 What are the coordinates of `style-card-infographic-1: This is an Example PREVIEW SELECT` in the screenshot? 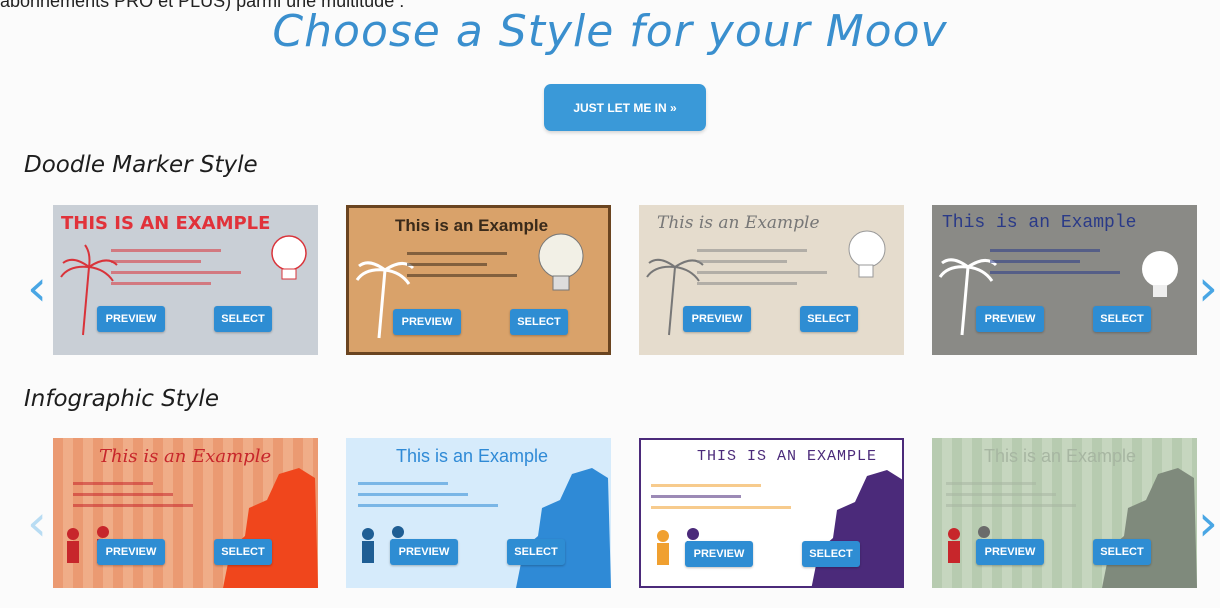 It's located at (185, 513).